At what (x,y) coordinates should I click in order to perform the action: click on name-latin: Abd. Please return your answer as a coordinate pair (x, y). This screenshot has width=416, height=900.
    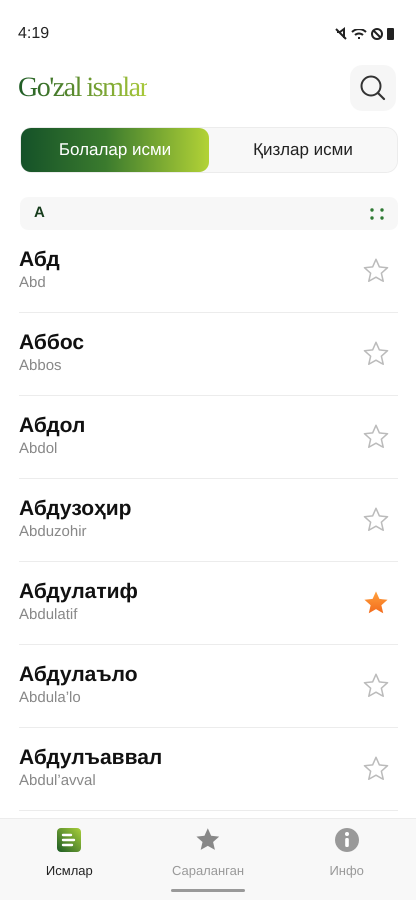
    Looking at the image, I should click on (33, 283).